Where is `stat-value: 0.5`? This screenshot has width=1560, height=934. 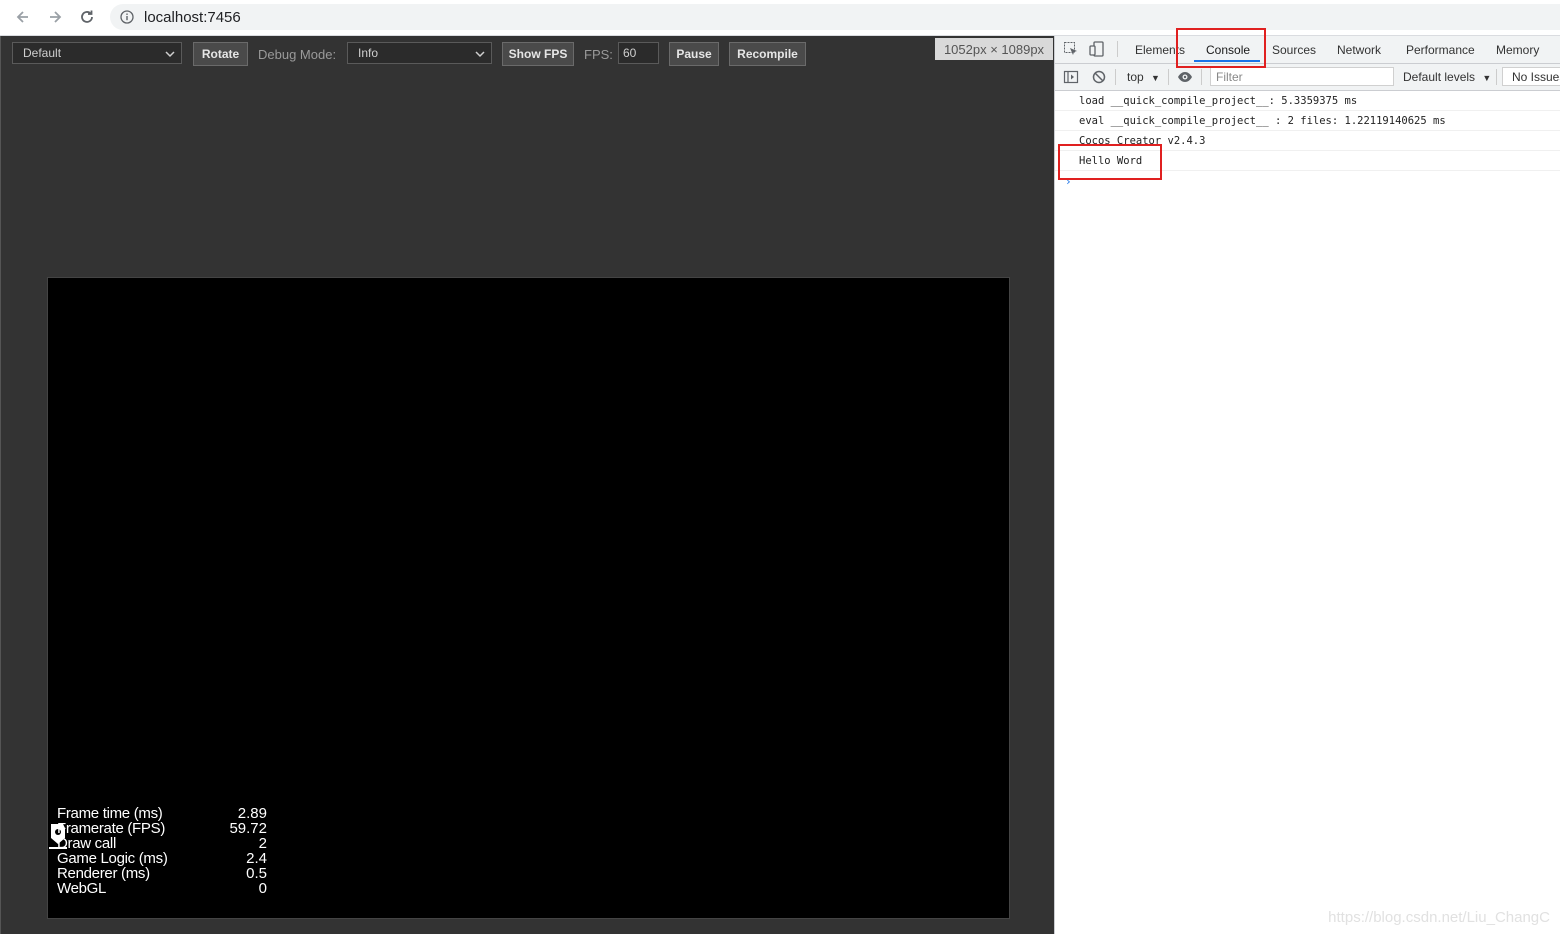
stat-value: 0.5 is located at coordinates (256, 873).